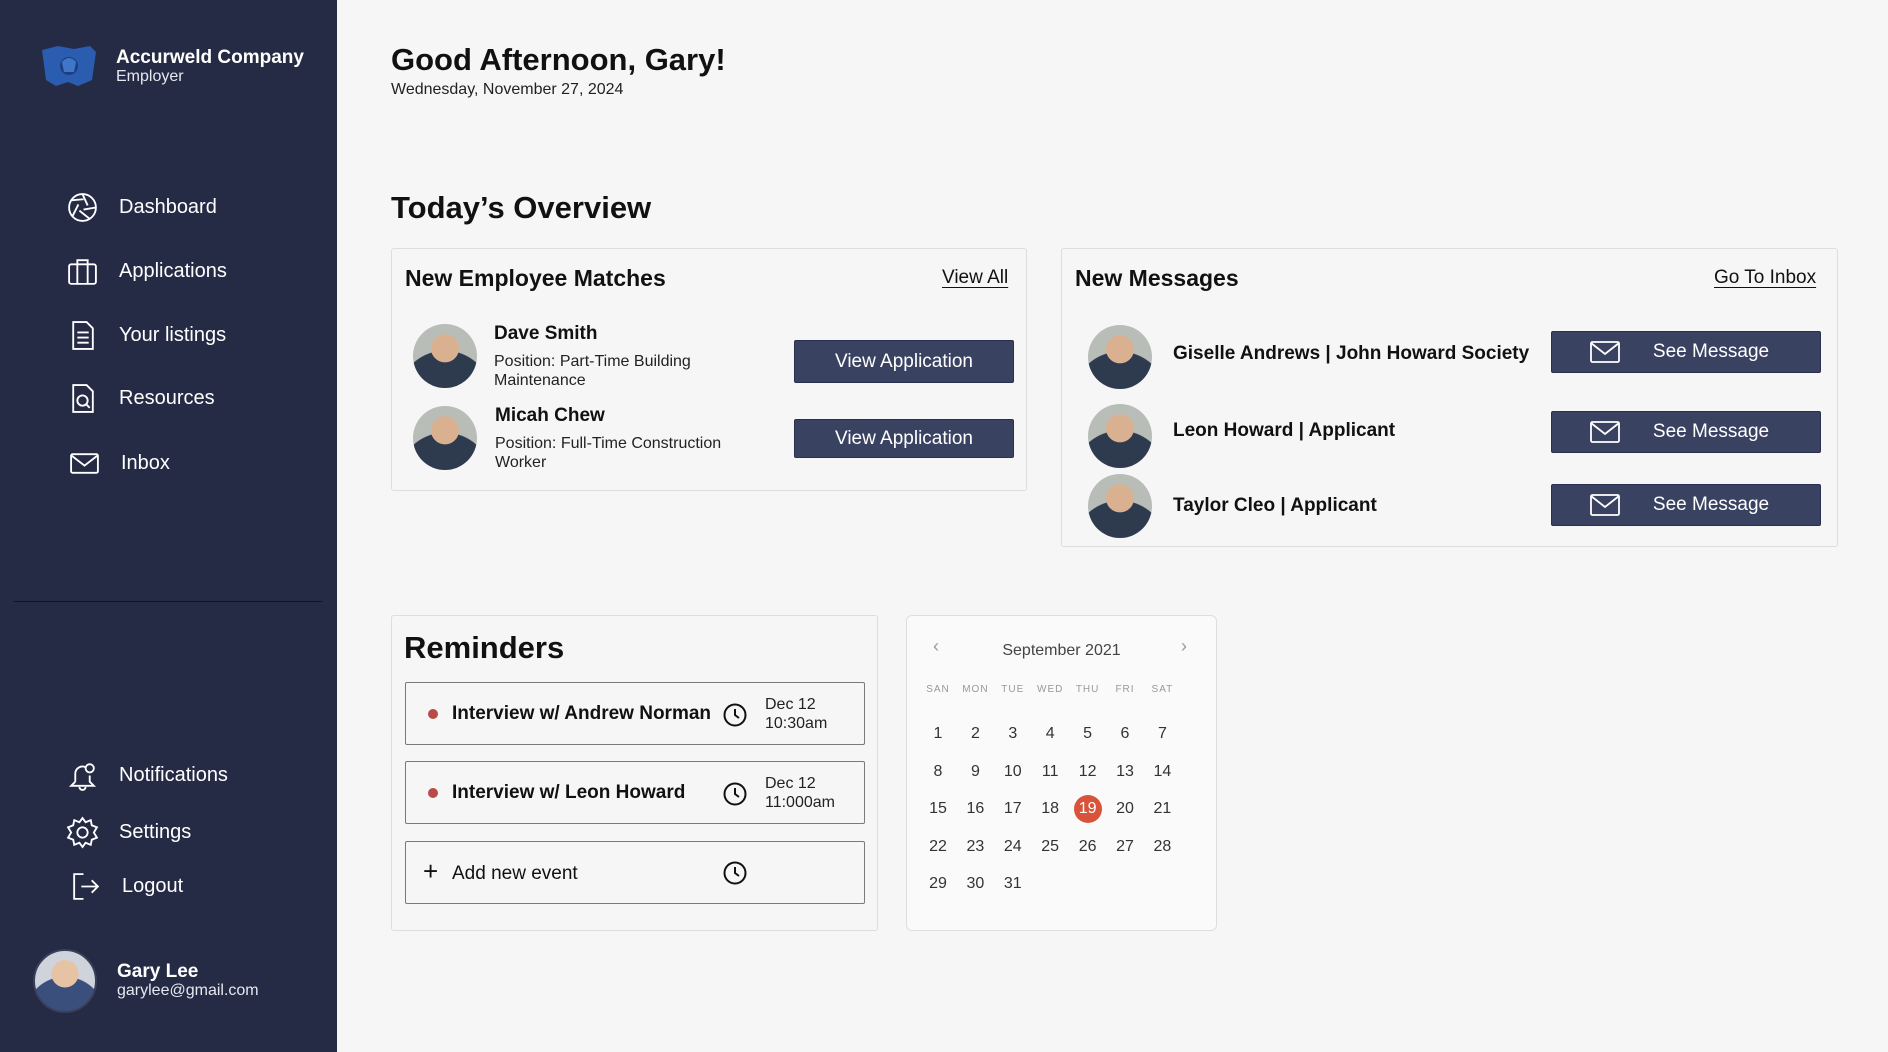  What do you see at coordinates (938, 809) in the screenshot?
I see `calendar-day: 15` at bounding box center [938, 809].